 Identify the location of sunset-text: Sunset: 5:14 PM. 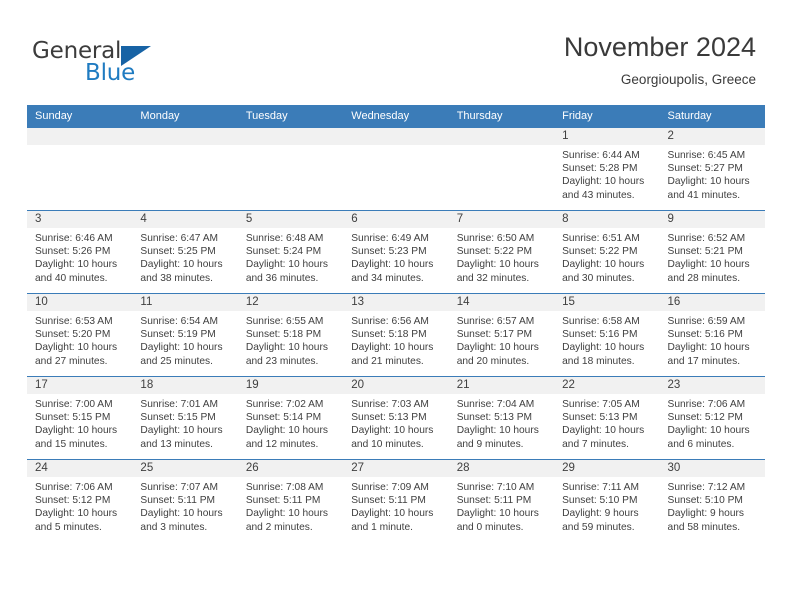
(283, 418).